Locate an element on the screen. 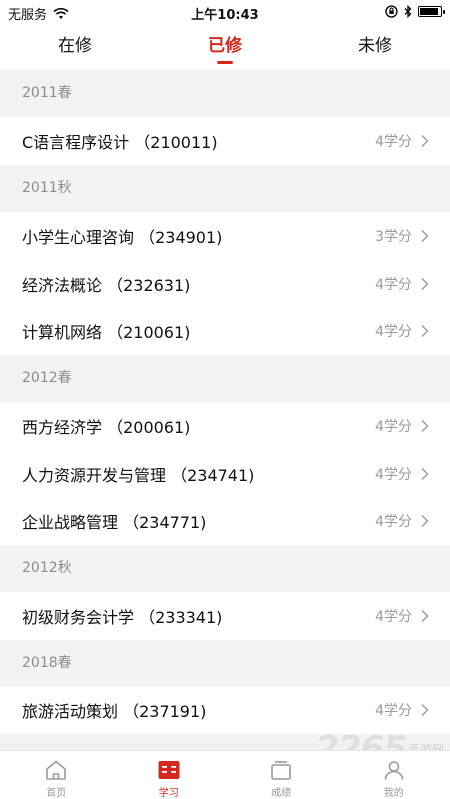  nav-profile: 我的 is located at coordinates (394, 775).